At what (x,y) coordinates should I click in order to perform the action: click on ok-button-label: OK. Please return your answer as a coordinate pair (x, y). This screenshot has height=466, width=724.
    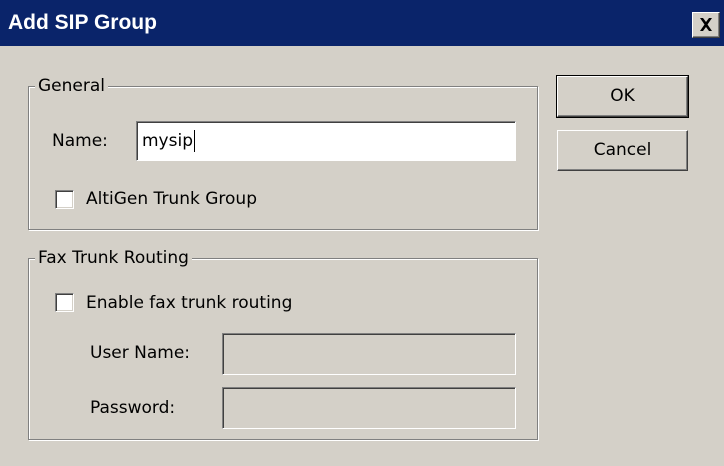
    Looking at the image, I should click on (622, 96).